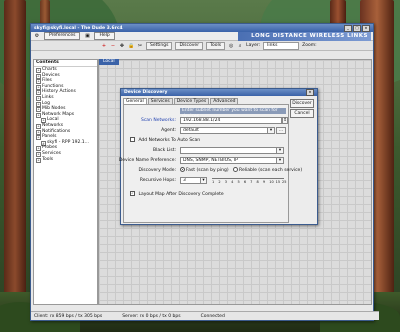 This screenshot has width=400, height=332. Describe the element at coordinates (253, 45) in the screenshot. I see `layer-label: Layer:` at that location.